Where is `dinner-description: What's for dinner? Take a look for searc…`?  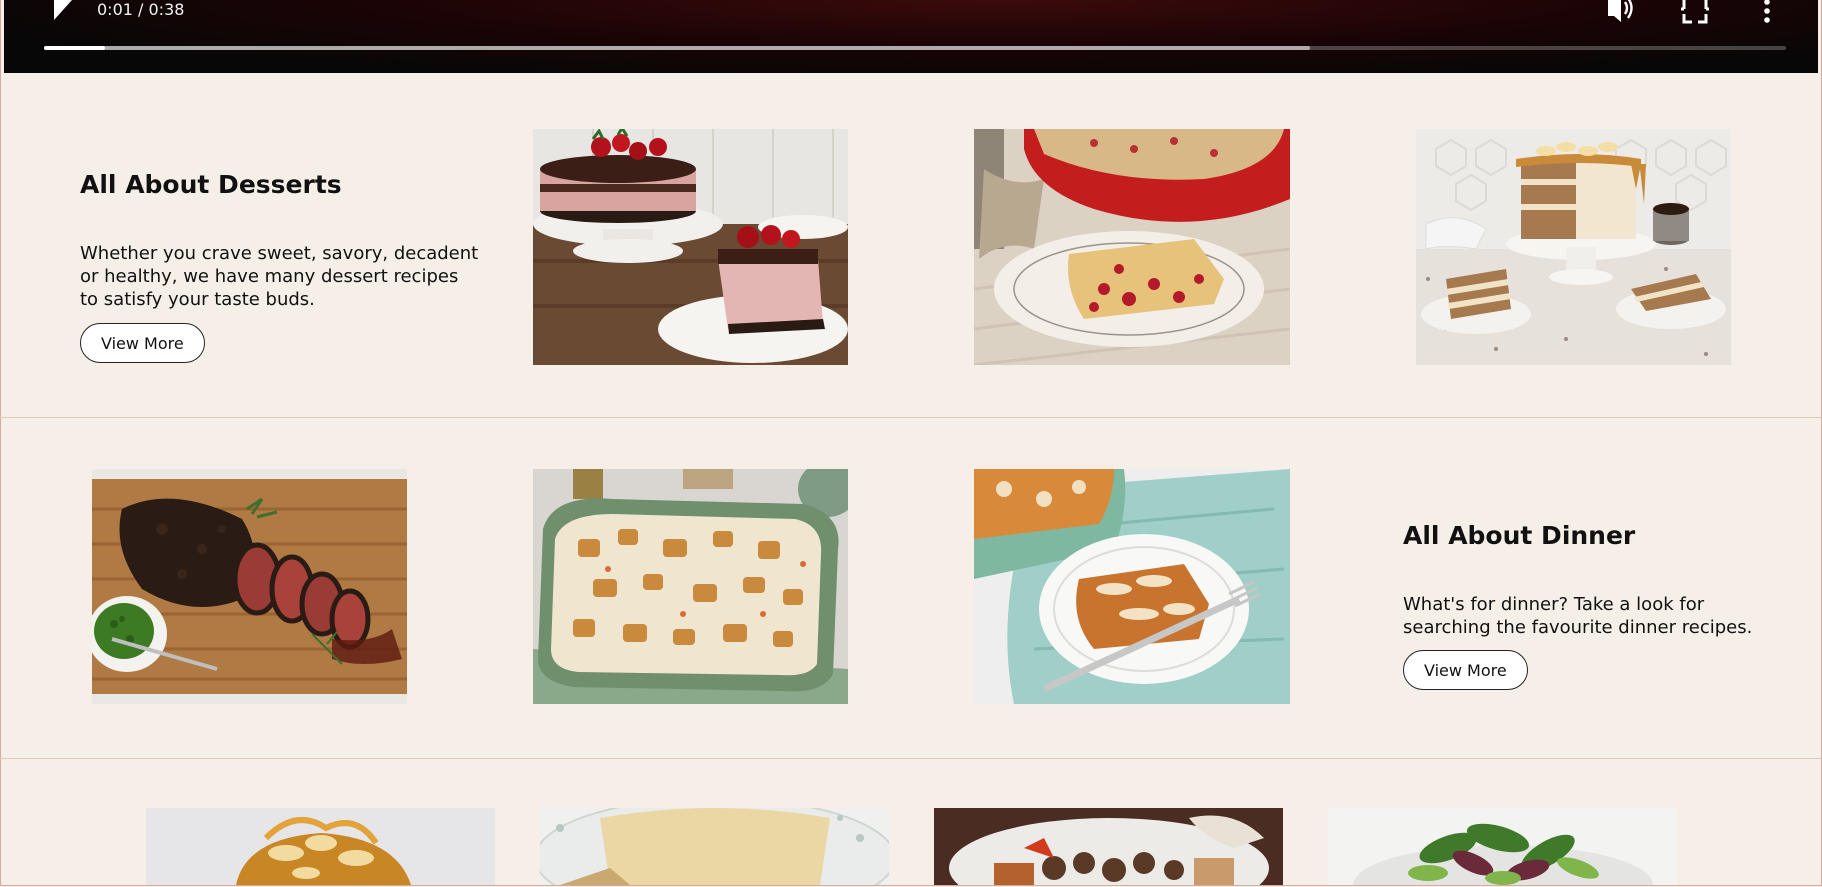 dinner-description: What's for dinner? Take a look for searc… is located at coordinates (1578, 616).